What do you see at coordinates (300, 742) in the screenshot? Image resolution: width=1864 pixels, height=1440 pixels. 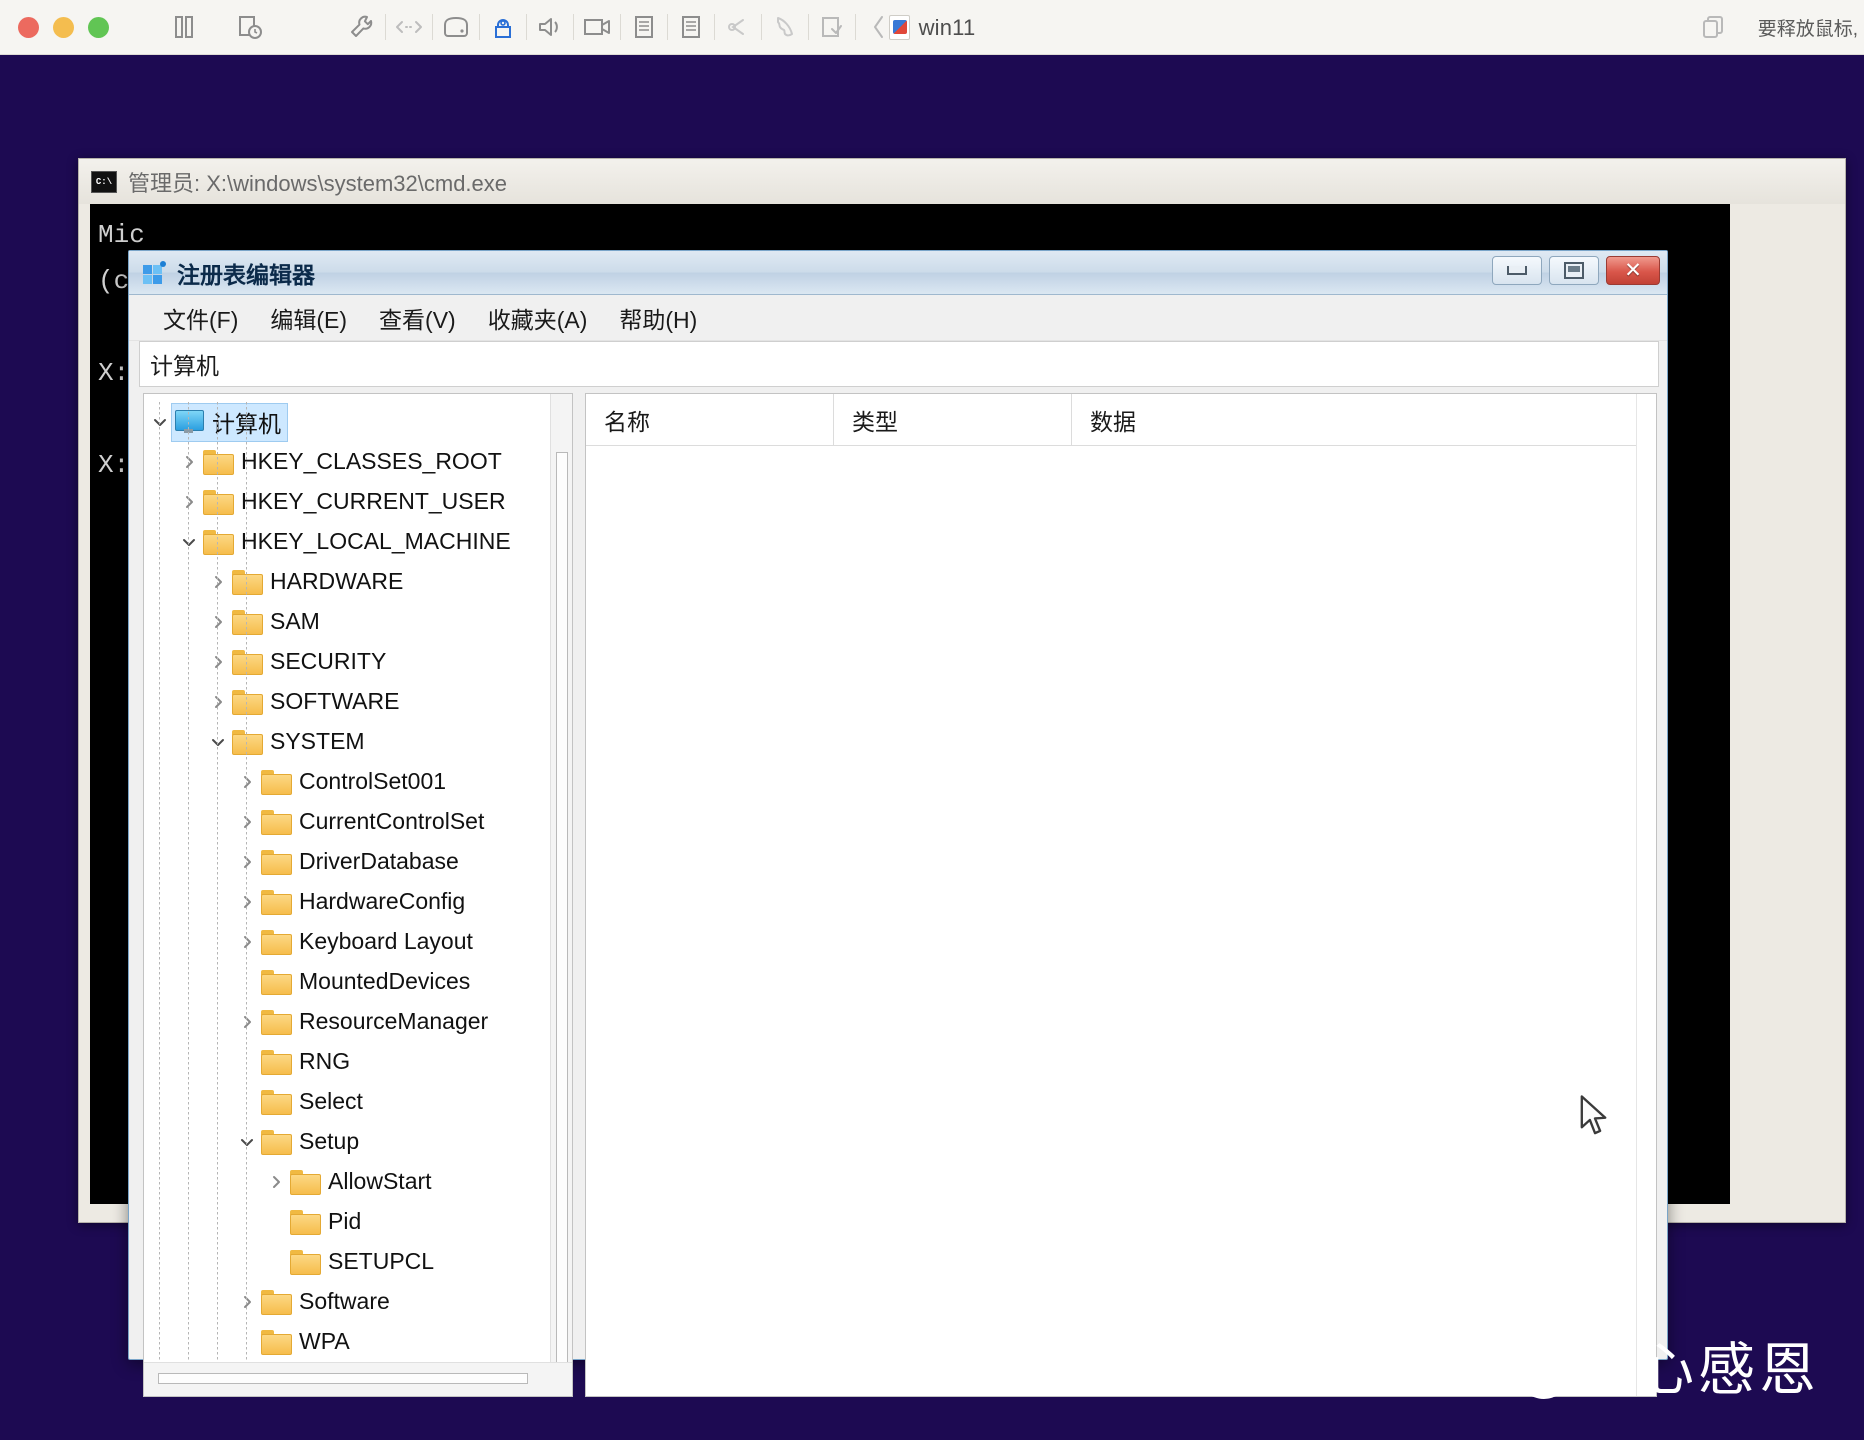 I see `tree-node-content: SYSTEM` at bounding box center [300, 742].